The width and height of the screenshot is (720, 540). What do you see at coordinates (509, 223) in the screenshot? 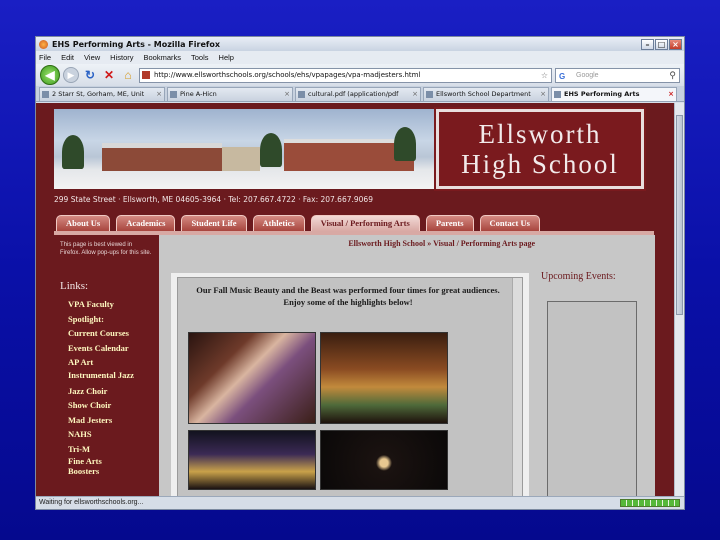
I see `nav-contact-us: Contact Us` at bounding box center [509, 223].